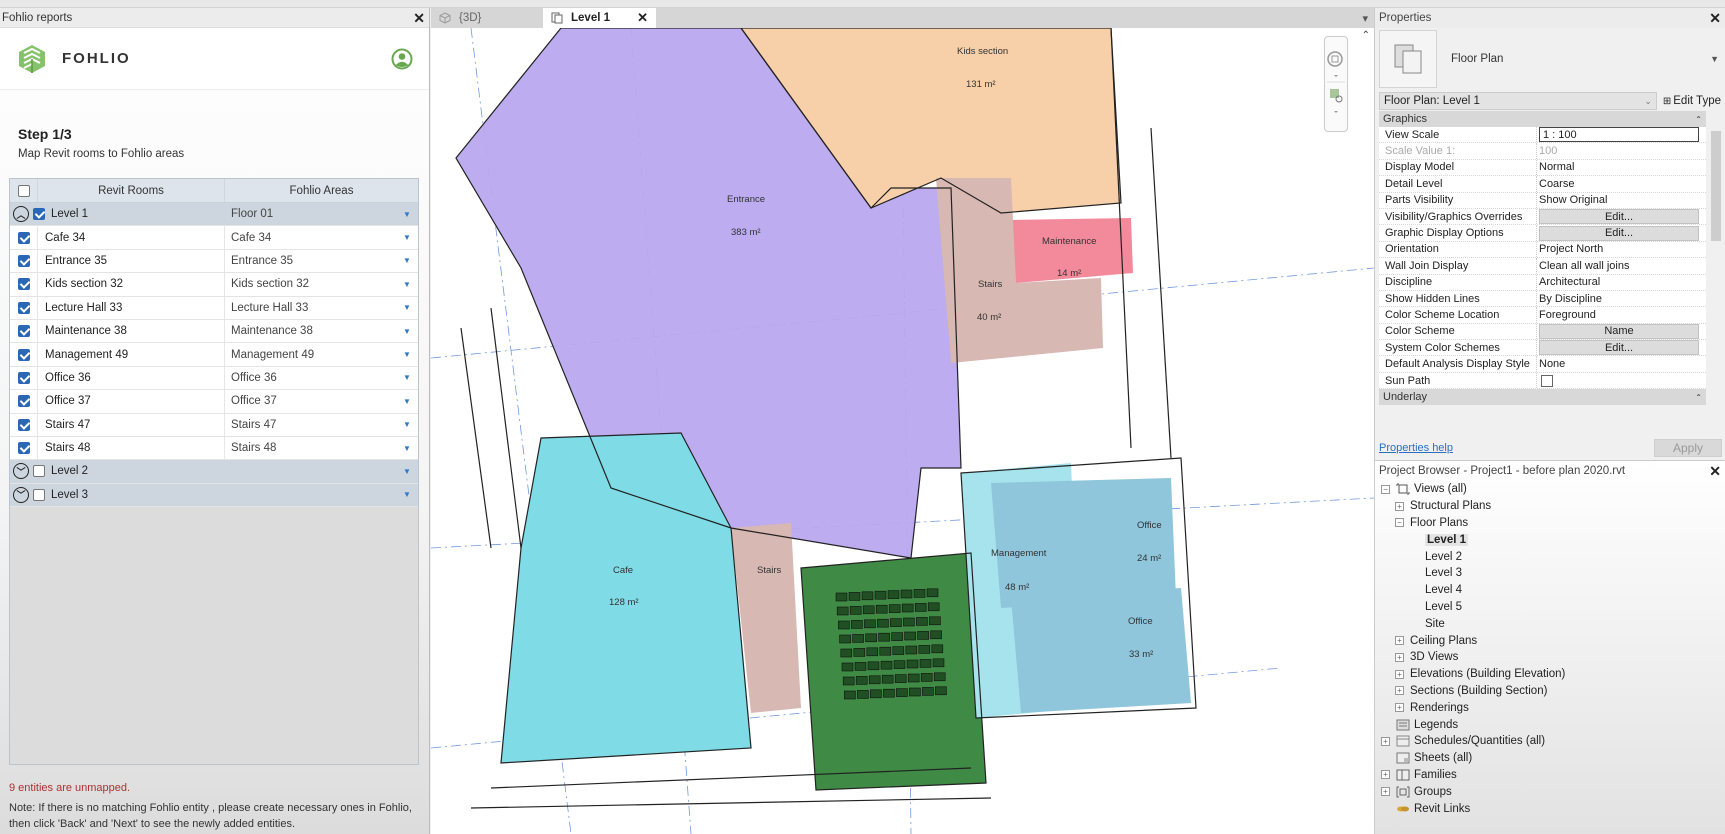 The height and width of the screenshot is (834, 1725). What do you see at coordinates (1553, 623) in the screenshot?
I see `tree-item: Site` at bounding box center [1553, 623].